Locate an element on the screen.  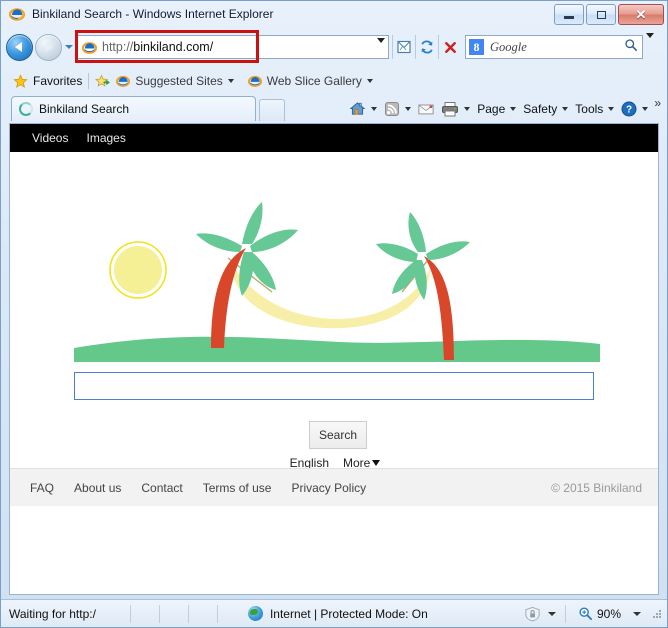
feeds-icon is located at coordinates (392, 108).